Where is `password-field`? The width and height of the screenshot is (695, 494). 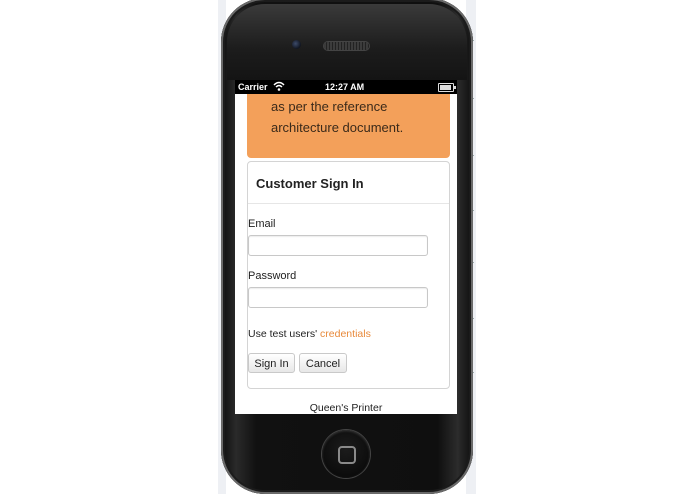
password-field is located at coordinates (338, 297).